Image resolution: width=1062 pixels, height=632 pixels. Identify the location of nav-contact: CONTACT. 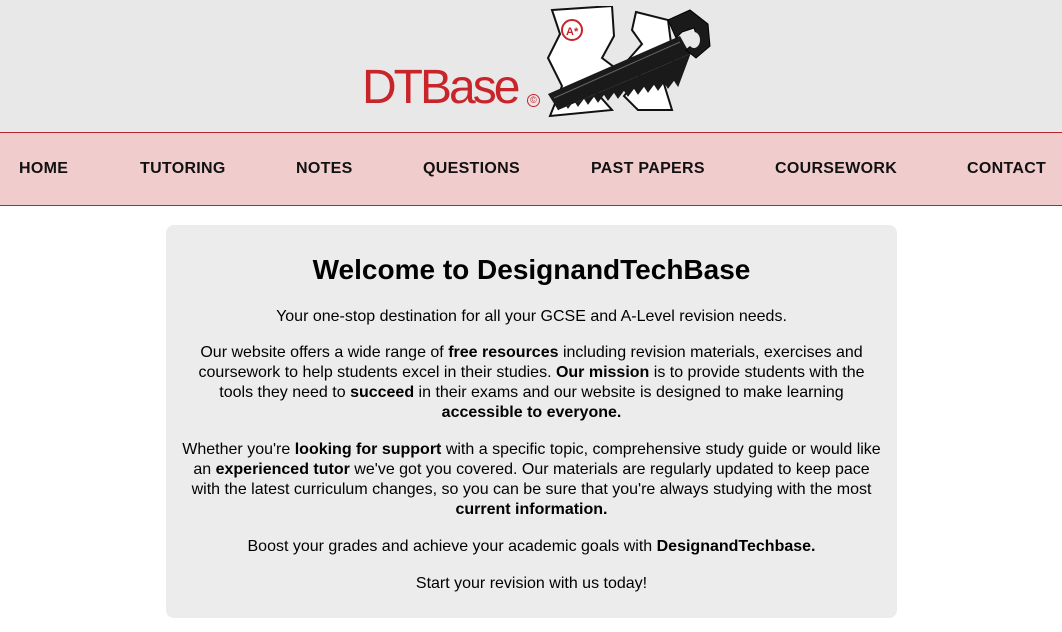
(1006, 169).